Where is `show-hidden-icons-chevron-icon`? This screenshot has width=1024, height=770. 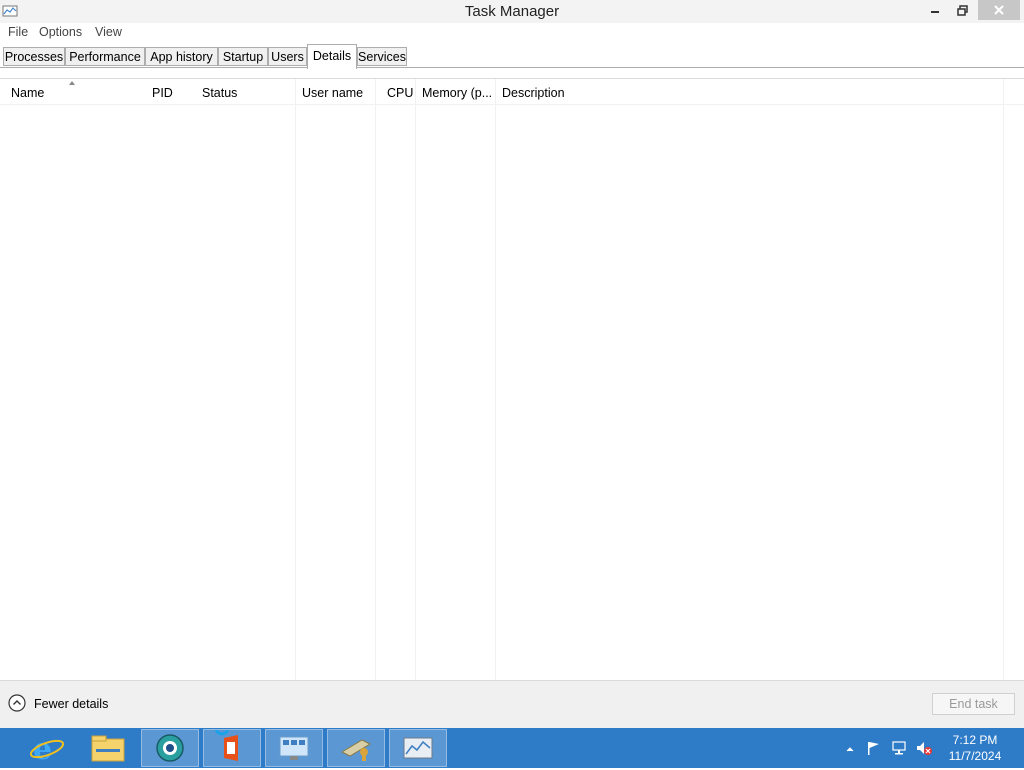
show-hidden-icons-chevron-icon is located at coordinates (850, 749).